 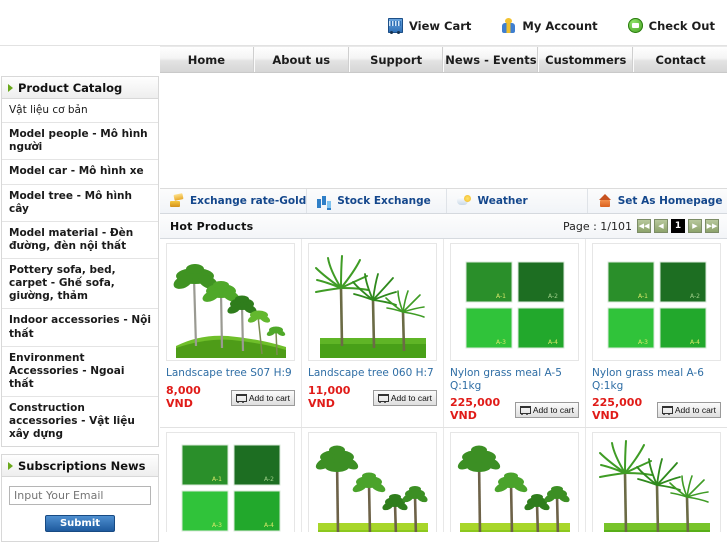 What do you see at coordinates (517, 201) in the screenshot?
I see `weather-link: Weather` at bounding box center [517, 201].